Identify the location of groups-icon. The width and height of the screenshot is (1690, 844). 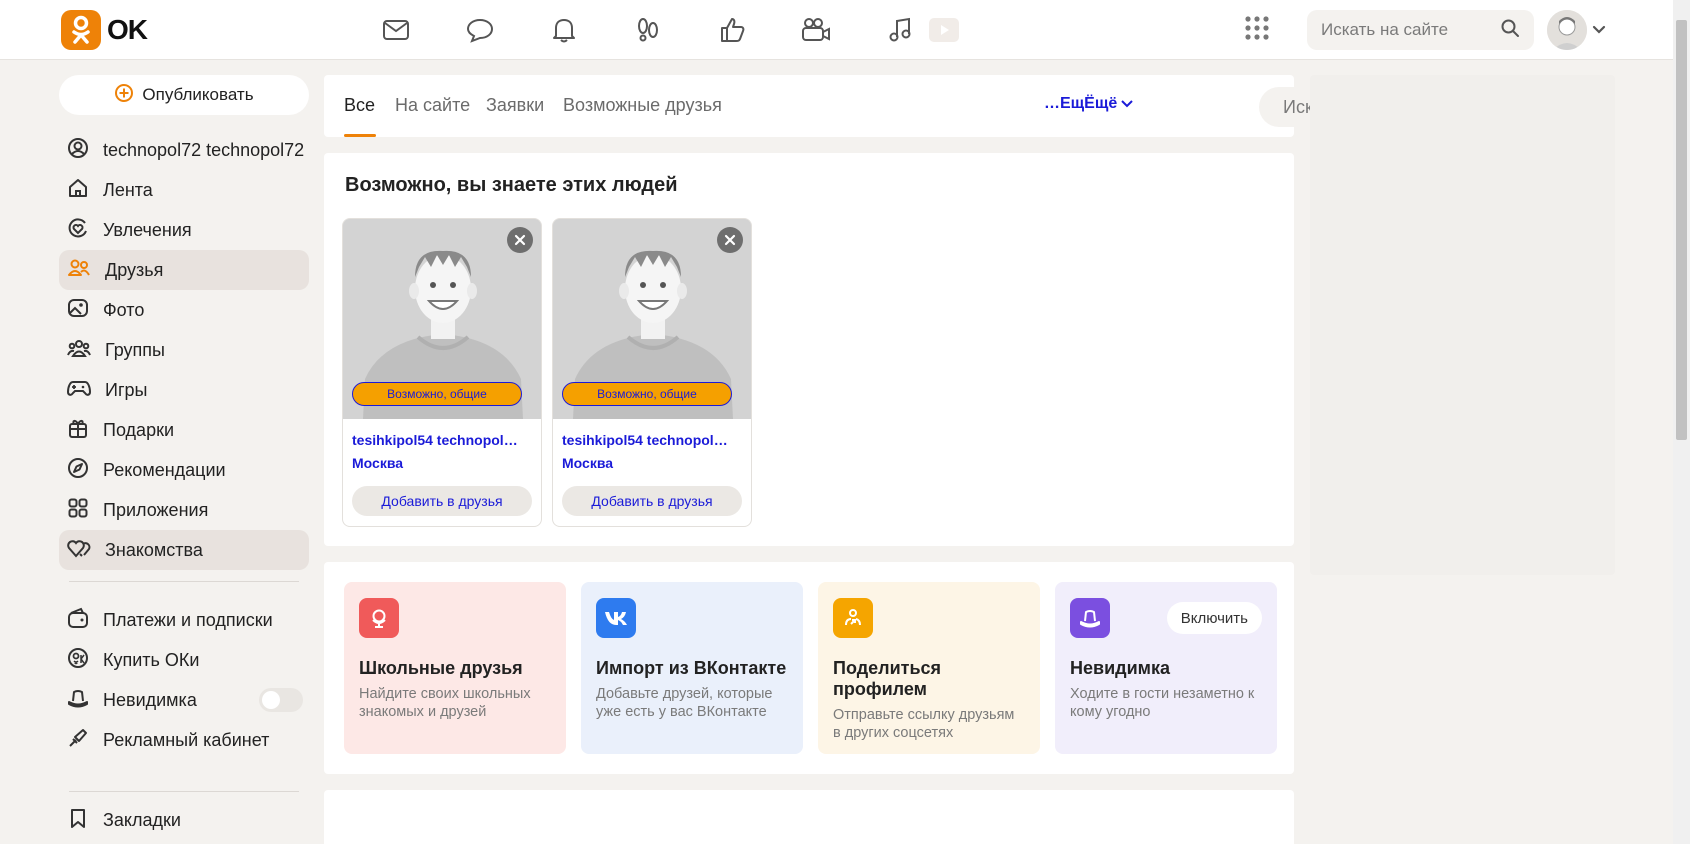
(79, 350).